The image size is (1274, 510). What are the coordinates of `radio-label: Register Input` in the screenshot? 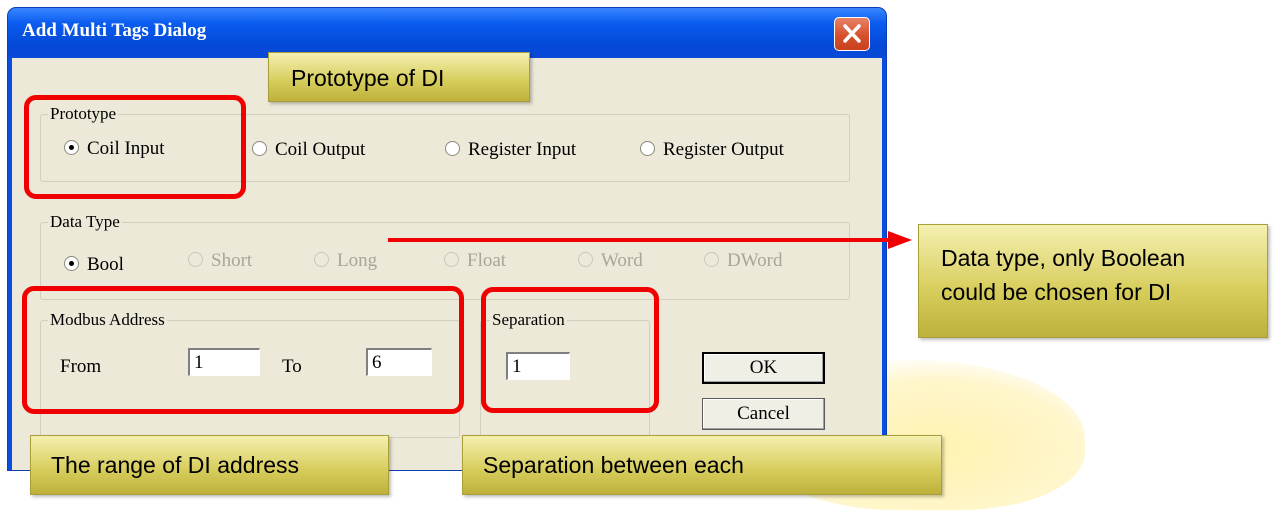 It's located at (522, 149).